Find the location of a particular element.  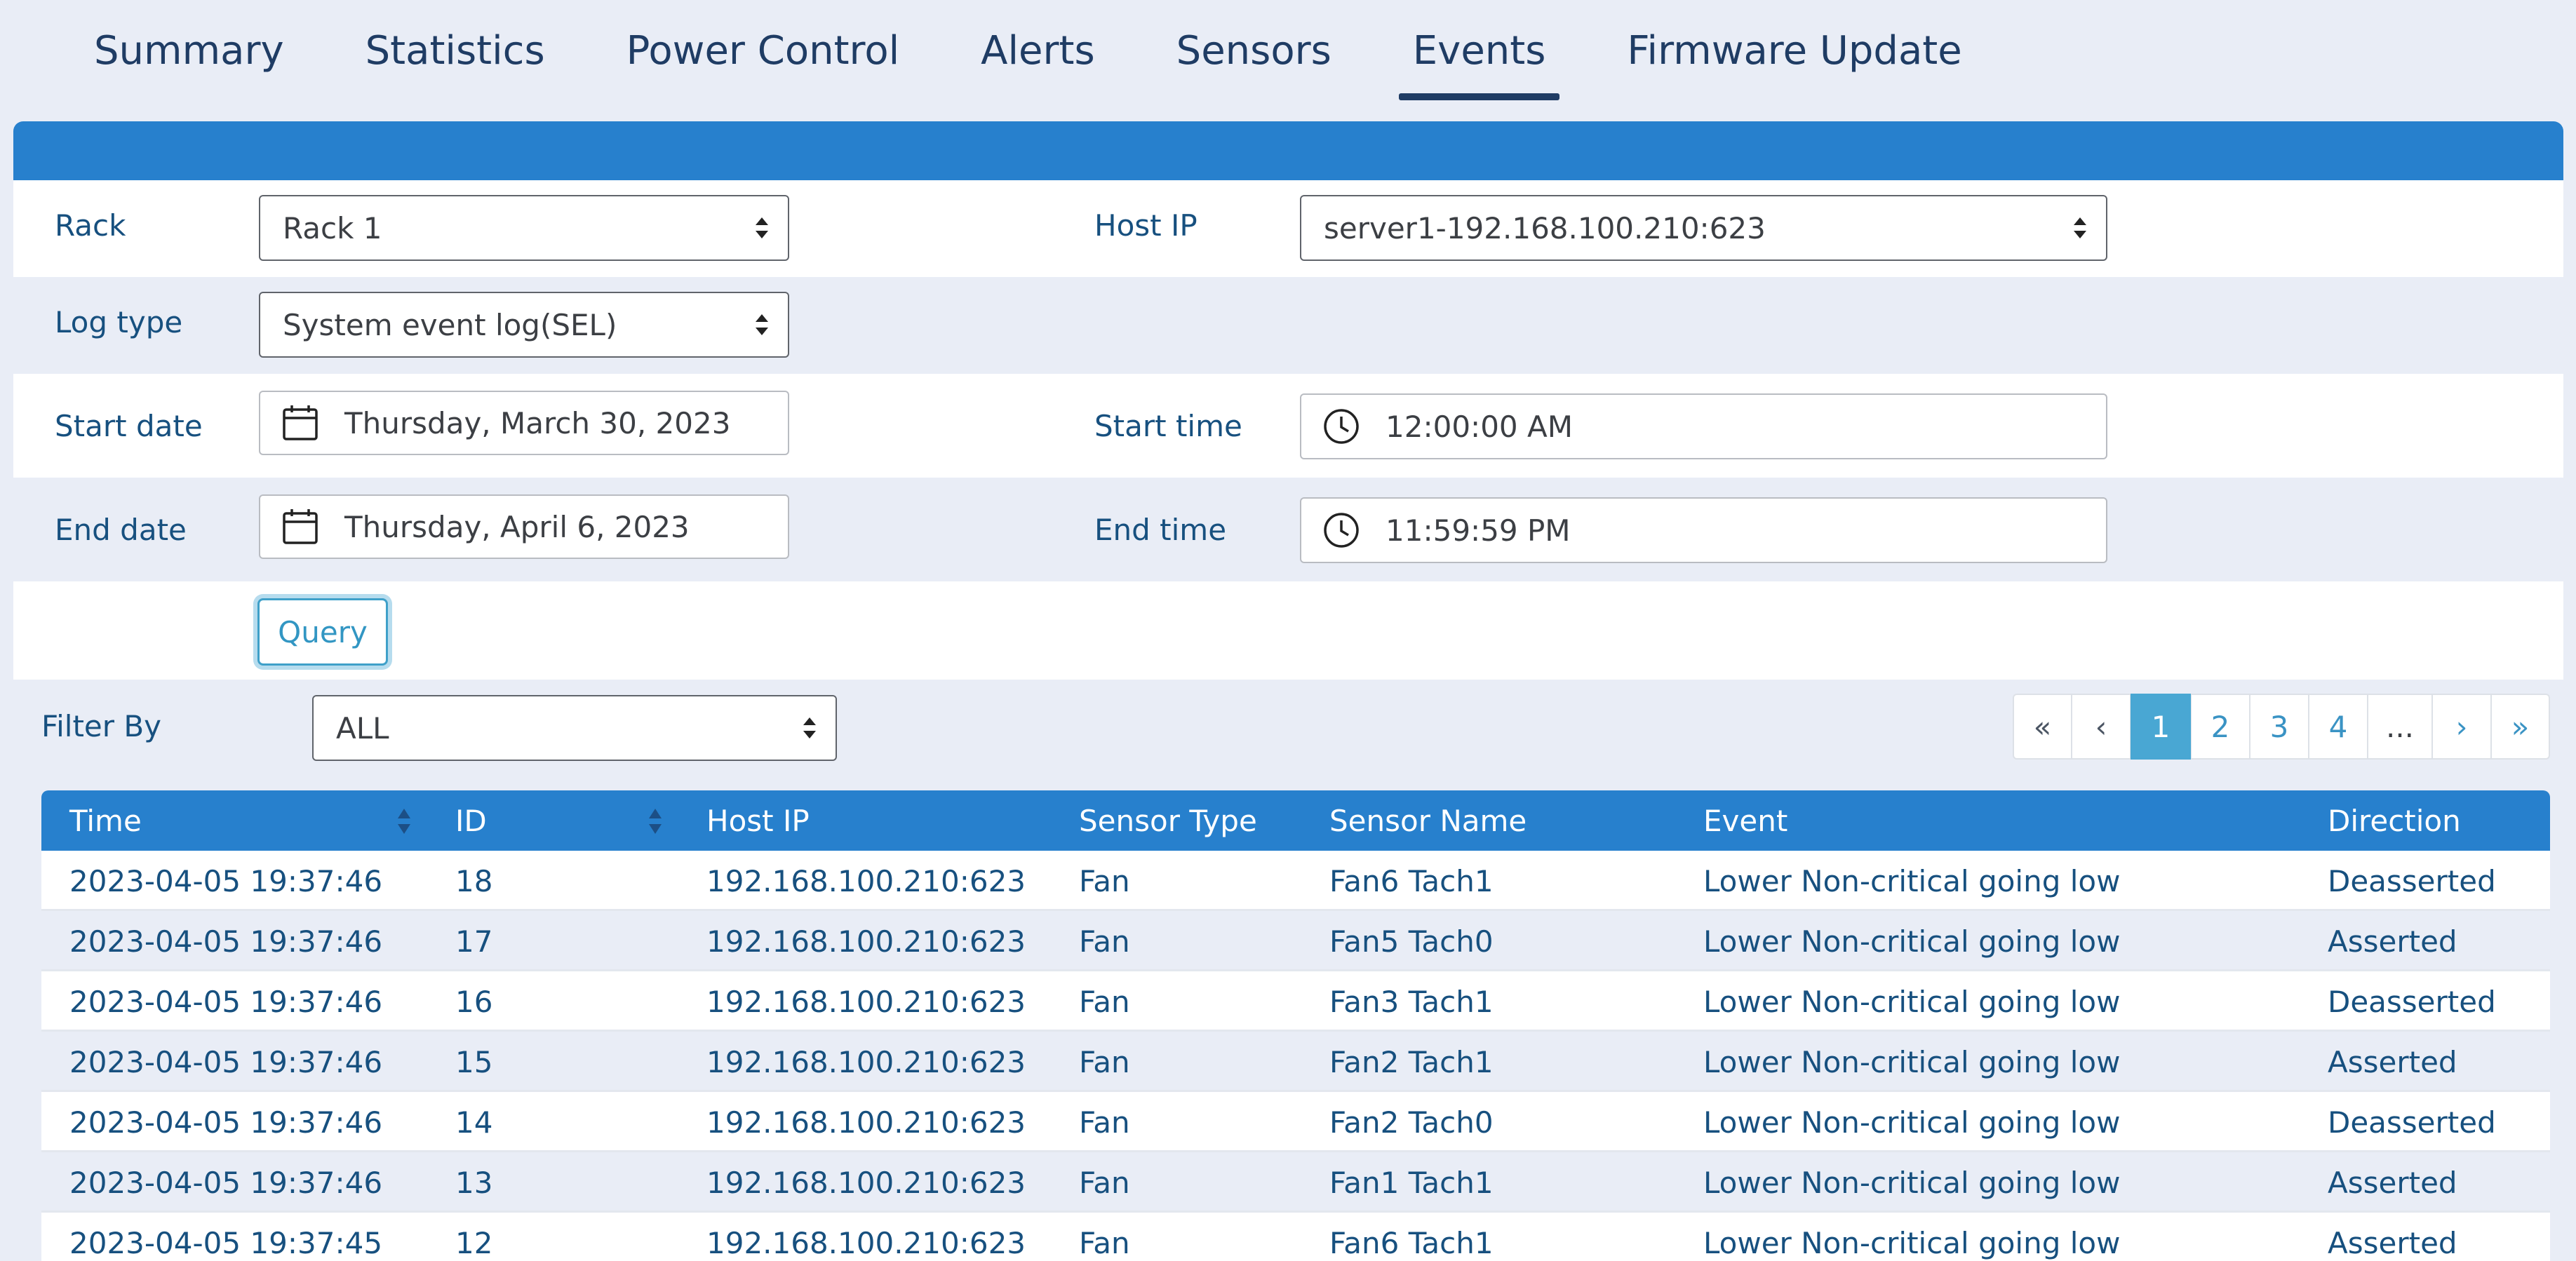

cell-sensor-name: Fan1 Tach1 is located at coordinates (1412, 1182).